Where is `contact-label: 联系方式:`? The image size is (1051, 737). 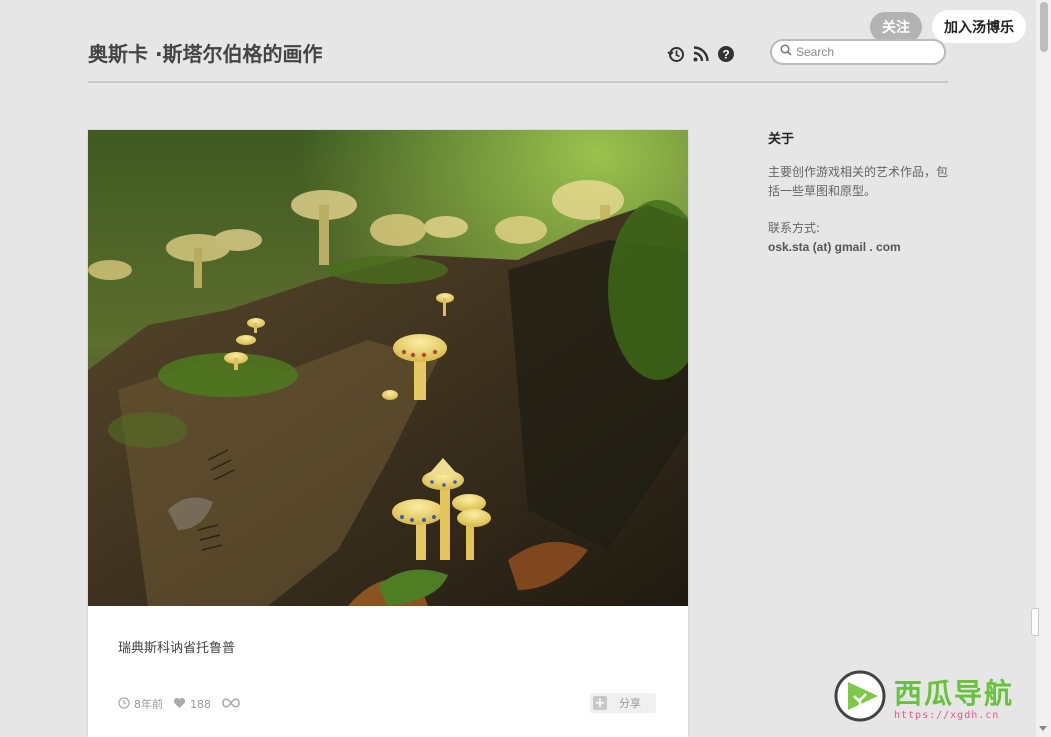
contact-label: 联系方式: is located at coordinates (794, 228).